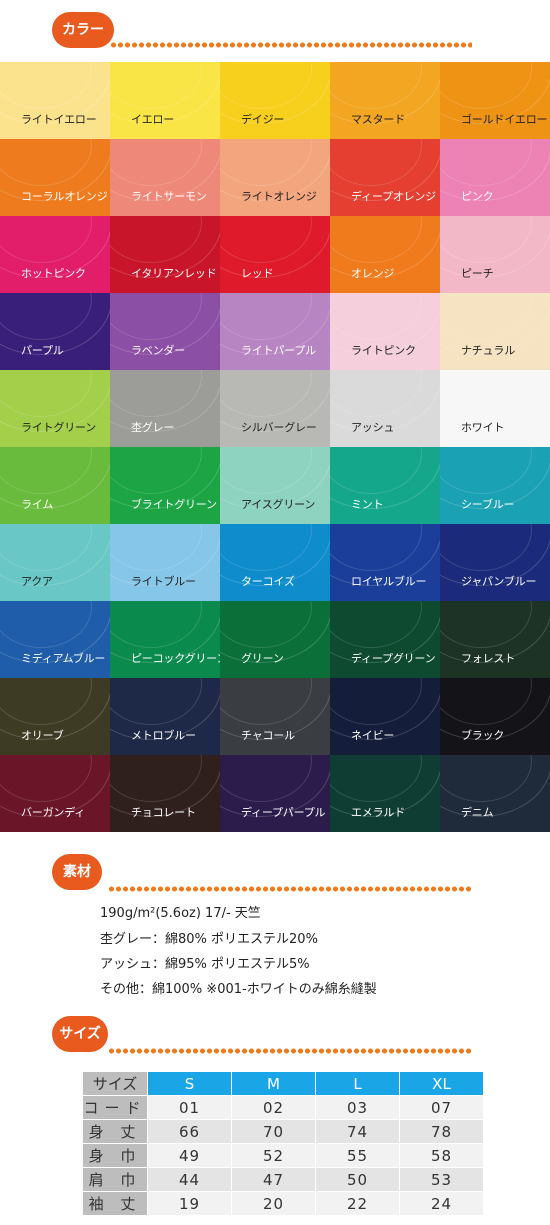 This screenshot has width=550, height=1225. I want to click on color-swatch-label: ミント, so click(367, 504).